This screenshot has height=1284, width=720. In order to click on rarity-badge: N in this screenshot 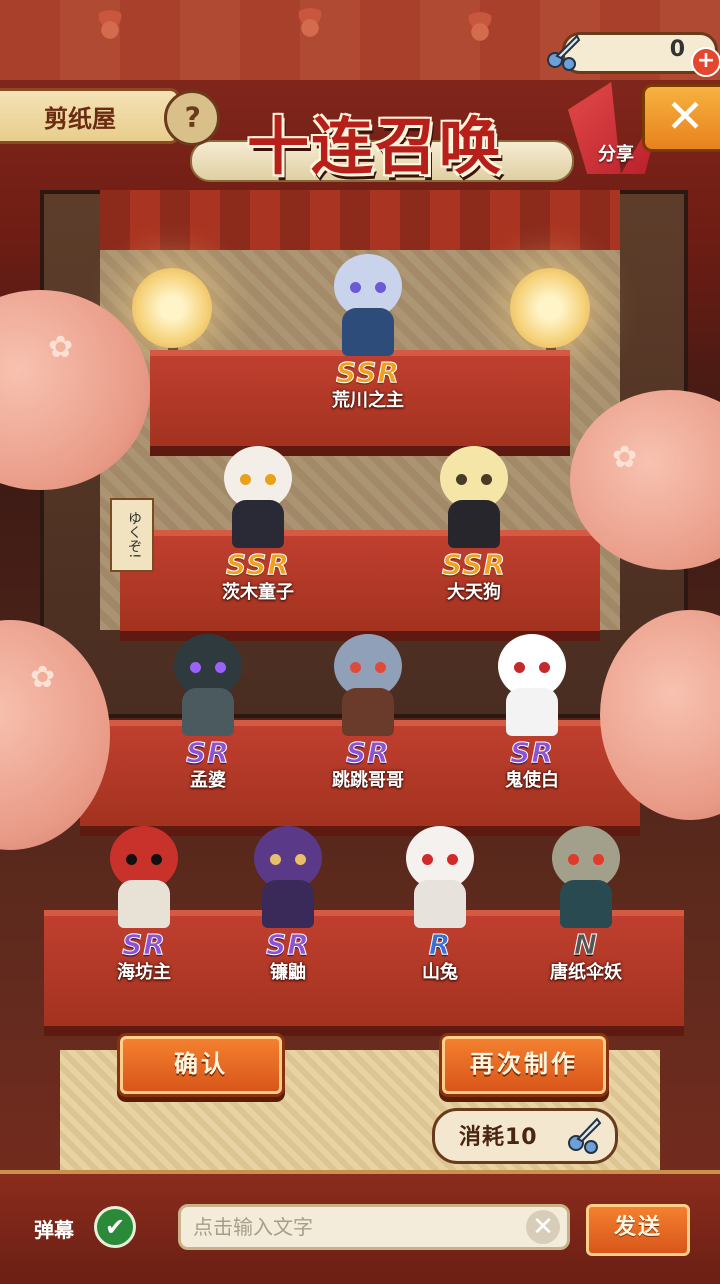, I will do `click(586, 944)`.